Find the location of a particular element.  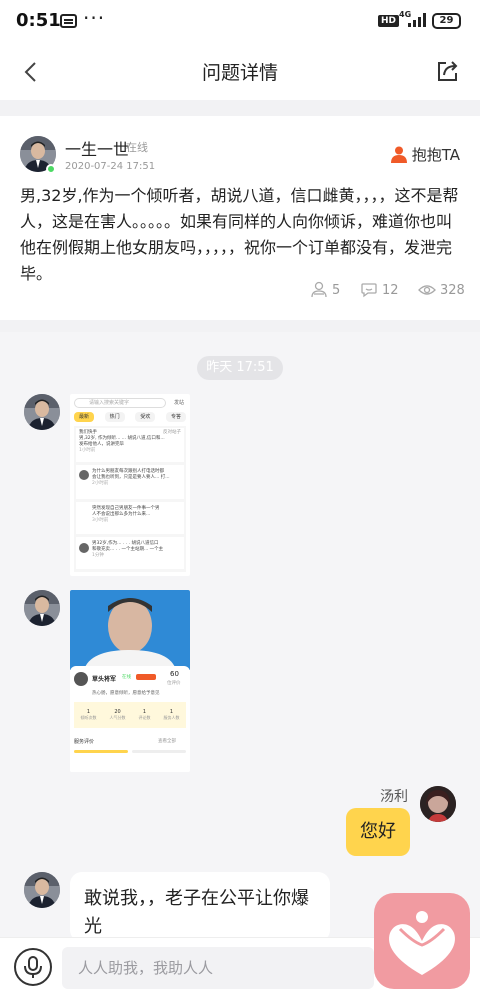

receiver-name: 汤利 is located at coordinates (394, 797).